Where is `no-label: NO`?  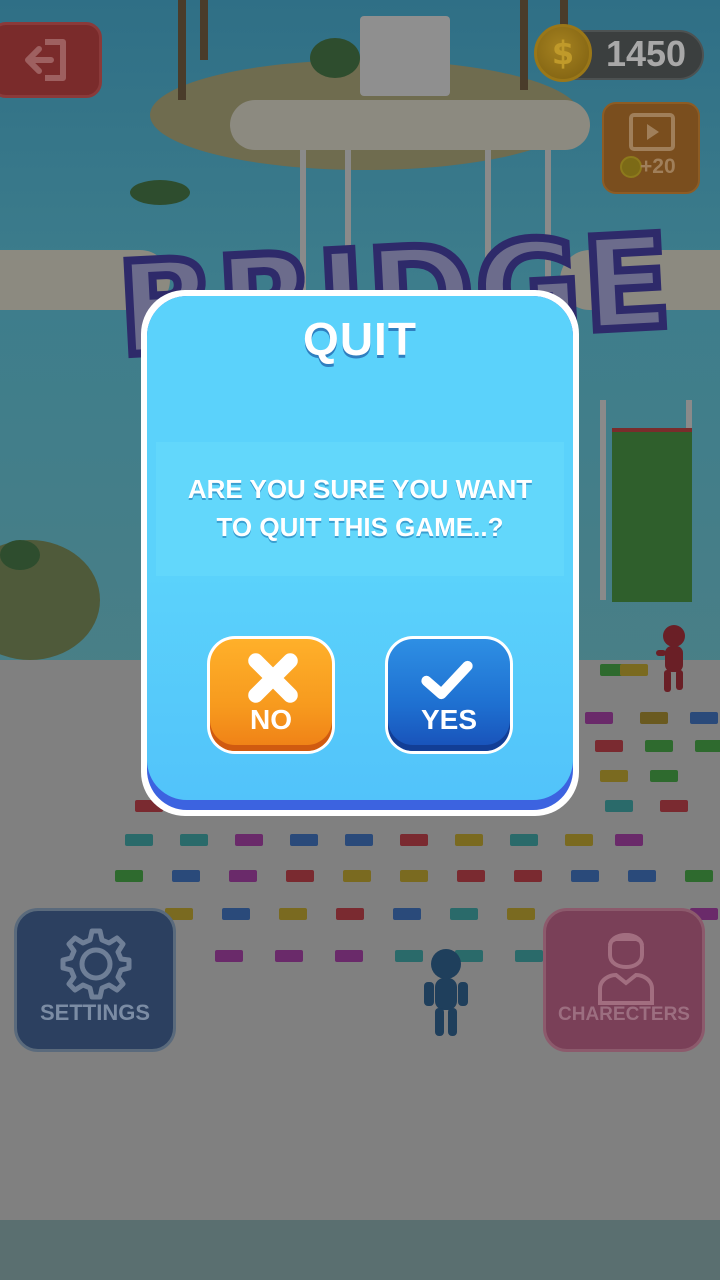 no-label: NO is located at coordinates (271, 719).